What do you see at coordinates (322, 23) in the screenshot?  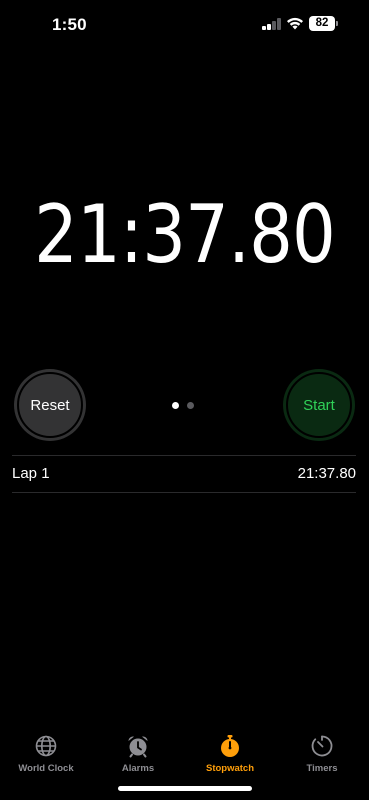 I see `battery-indicator: 82` at bounding box center [322, 23].